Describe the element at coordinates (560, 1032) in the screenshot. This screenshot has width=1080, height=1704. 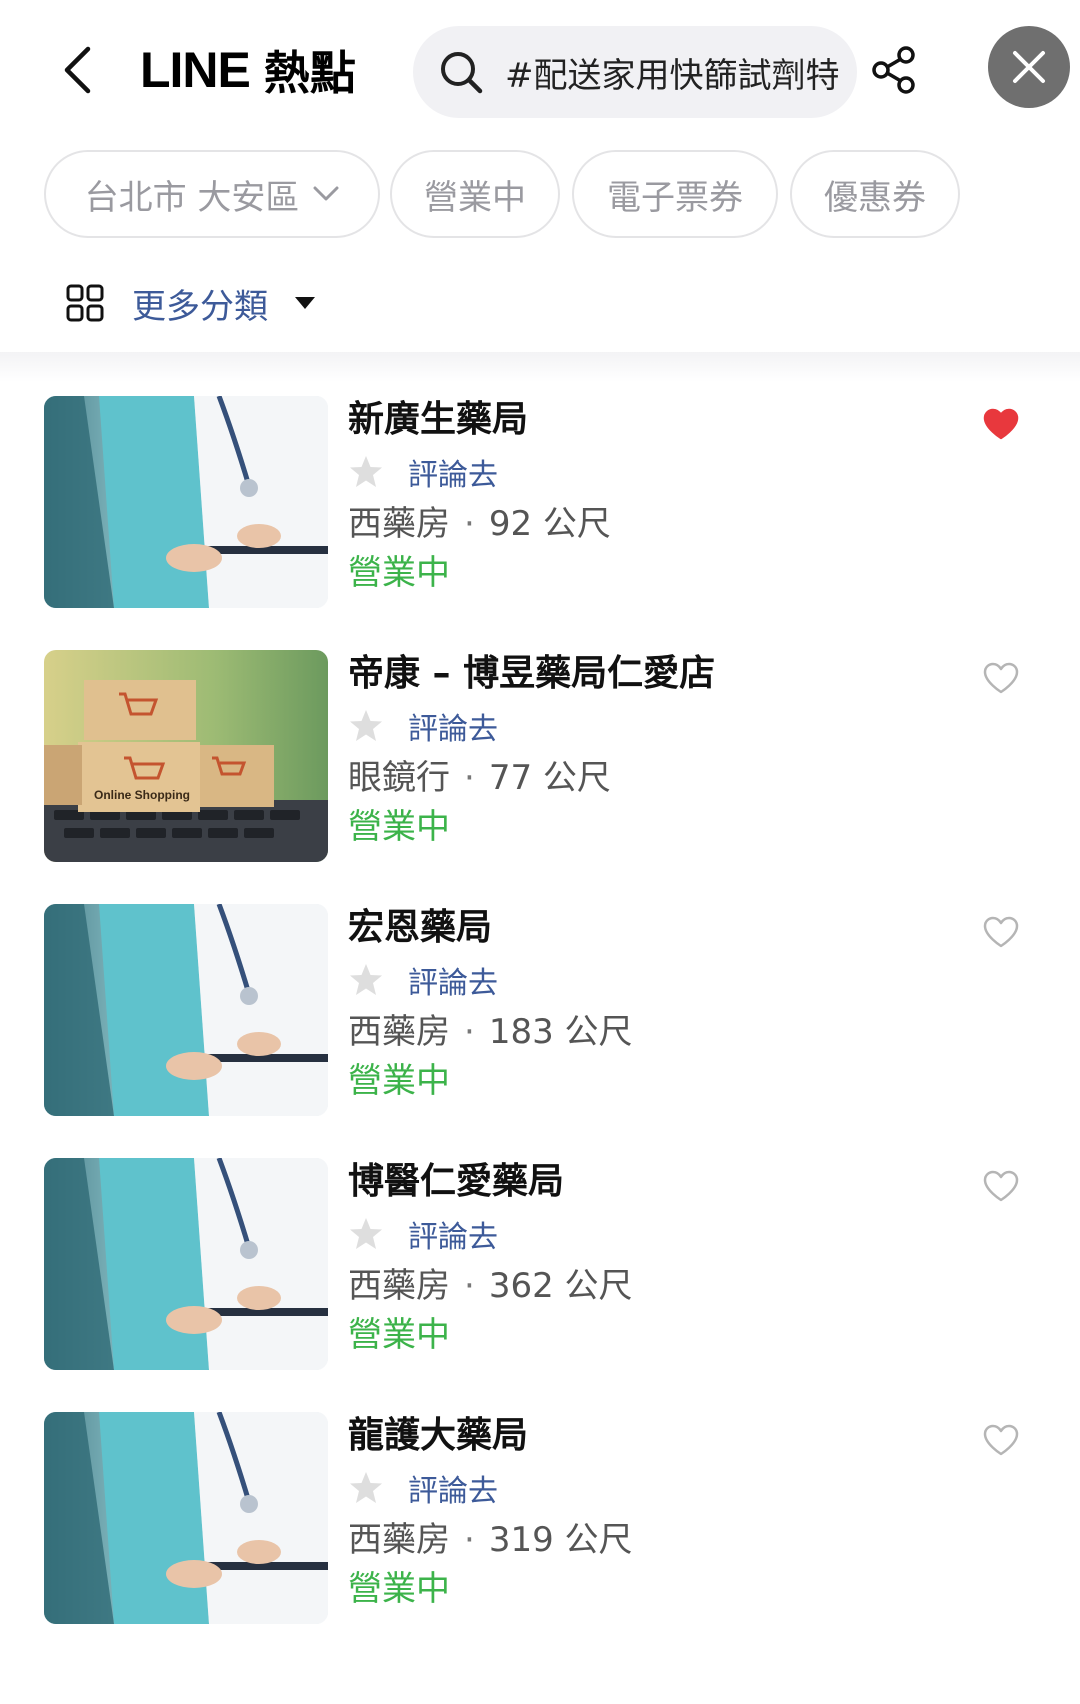
I see `store-distance: 183 公尺` at that location.